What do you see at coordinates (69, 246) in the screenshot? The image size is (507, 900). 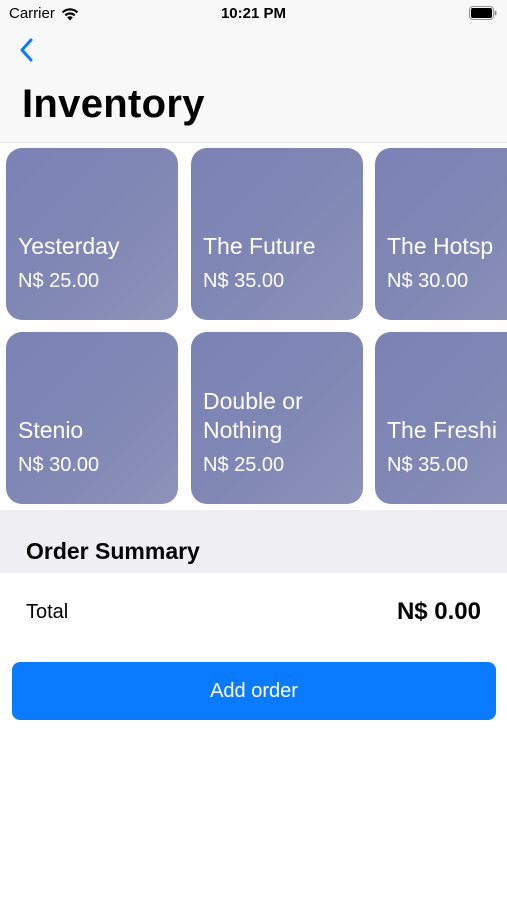 I see `product-name: Yesterday` at bounding box center [69, 246].